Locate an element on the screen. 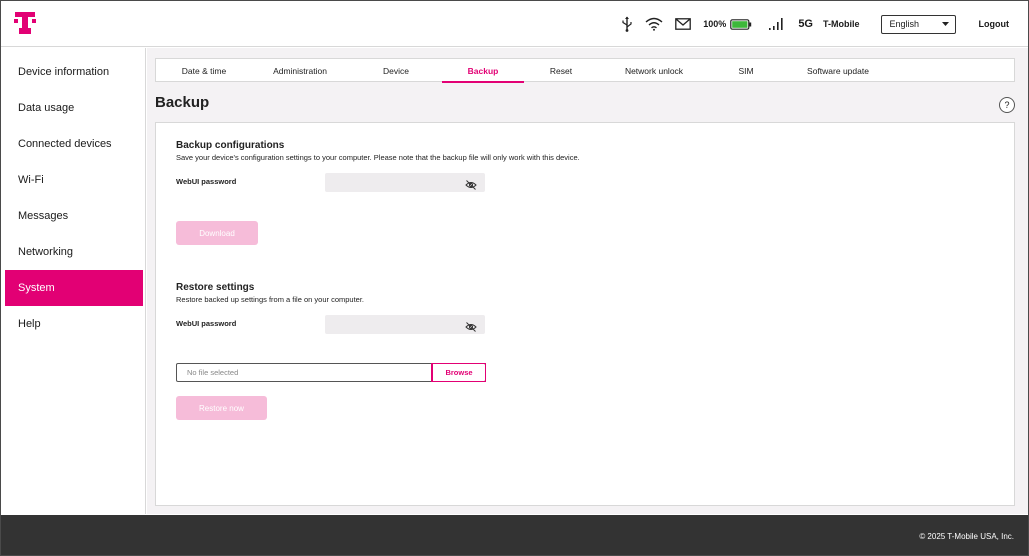 The image size is (1029, 556). usb-icon is located at coordinates (627, 24).